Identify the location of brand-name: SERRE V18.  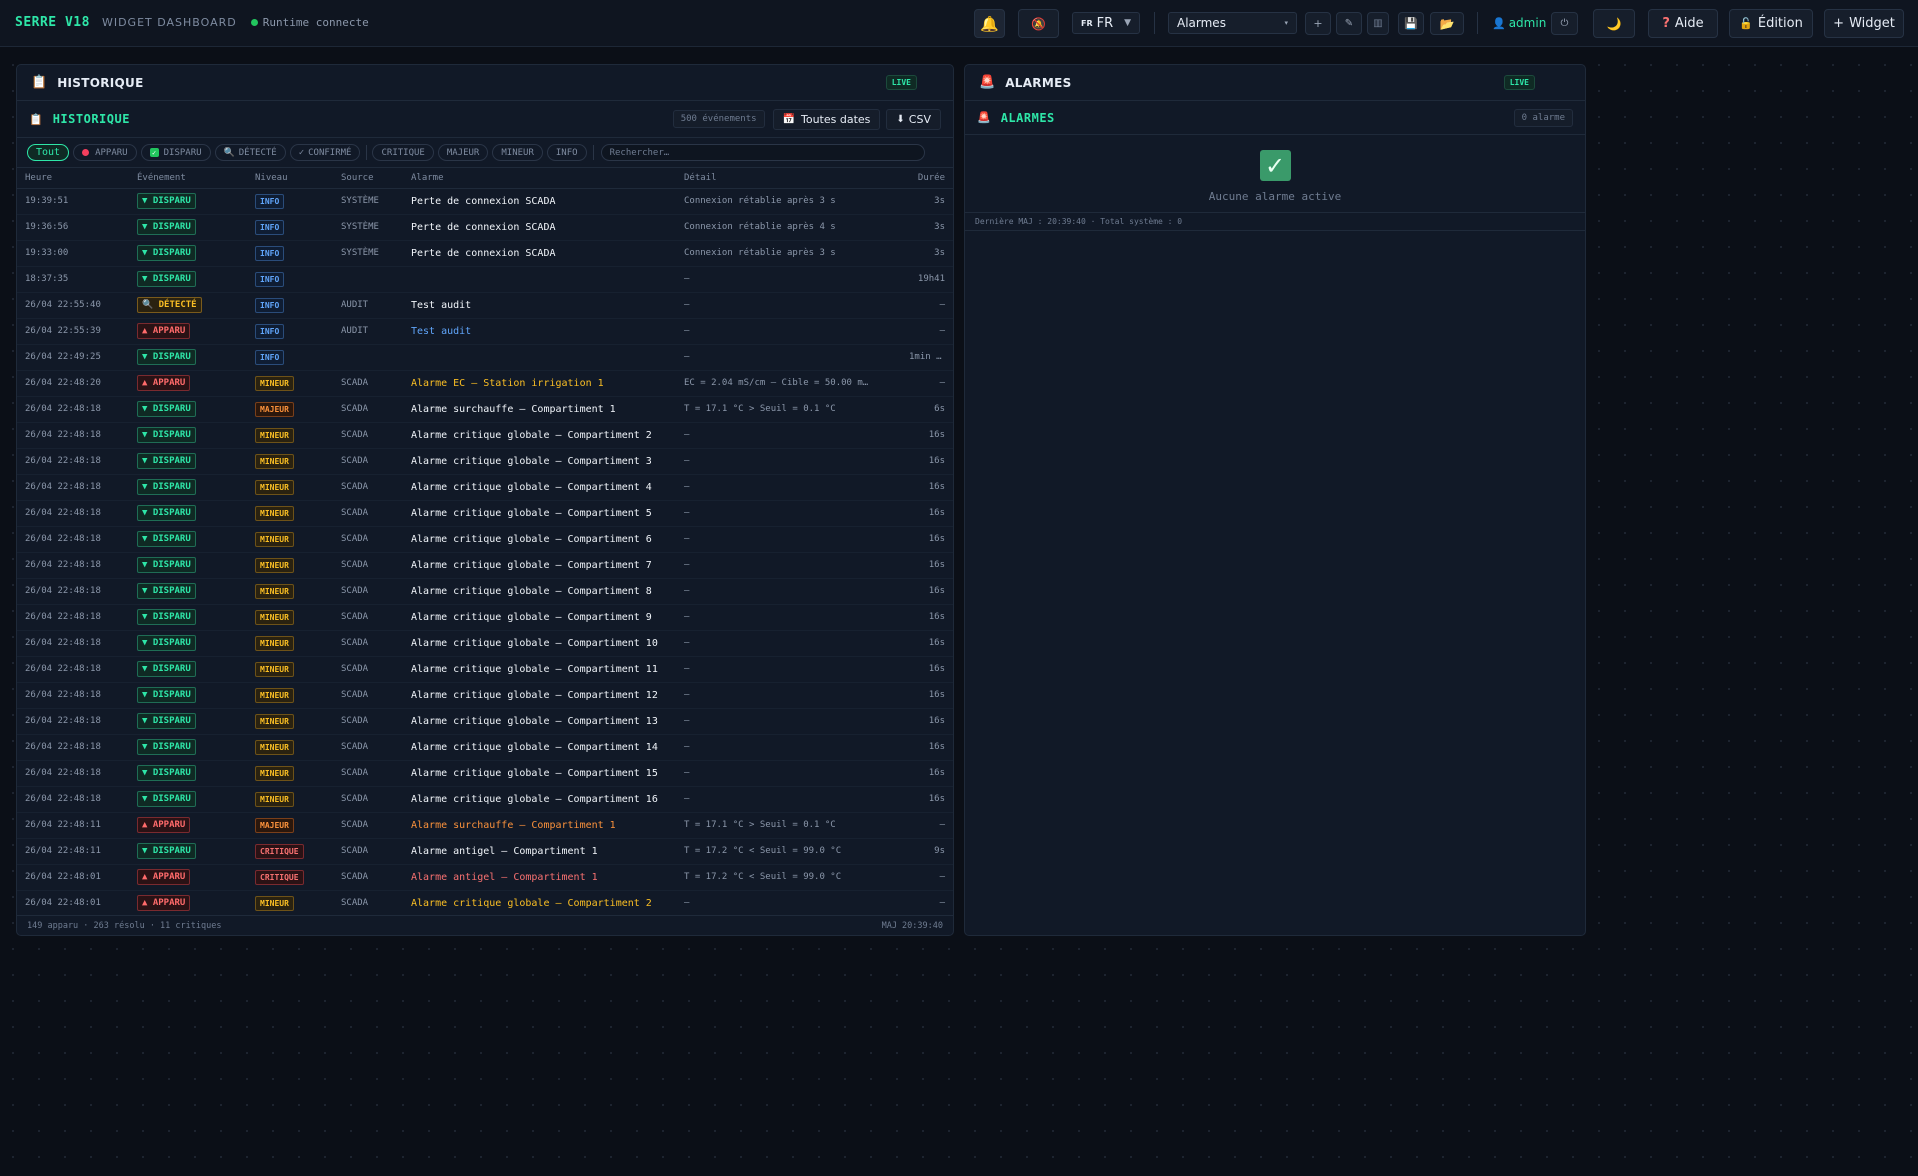
(52, 22).